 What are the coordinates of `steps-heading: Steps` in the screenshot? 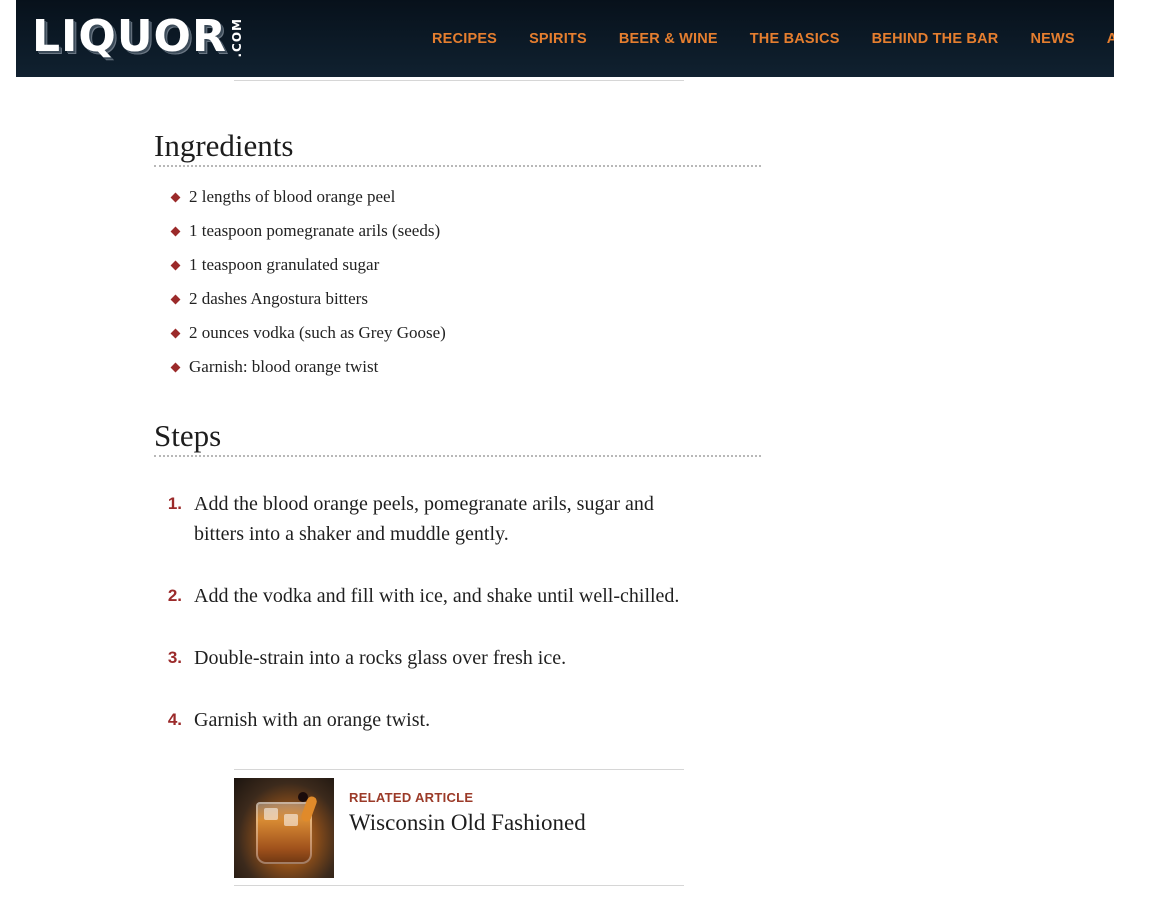 It's located at (457, 437).